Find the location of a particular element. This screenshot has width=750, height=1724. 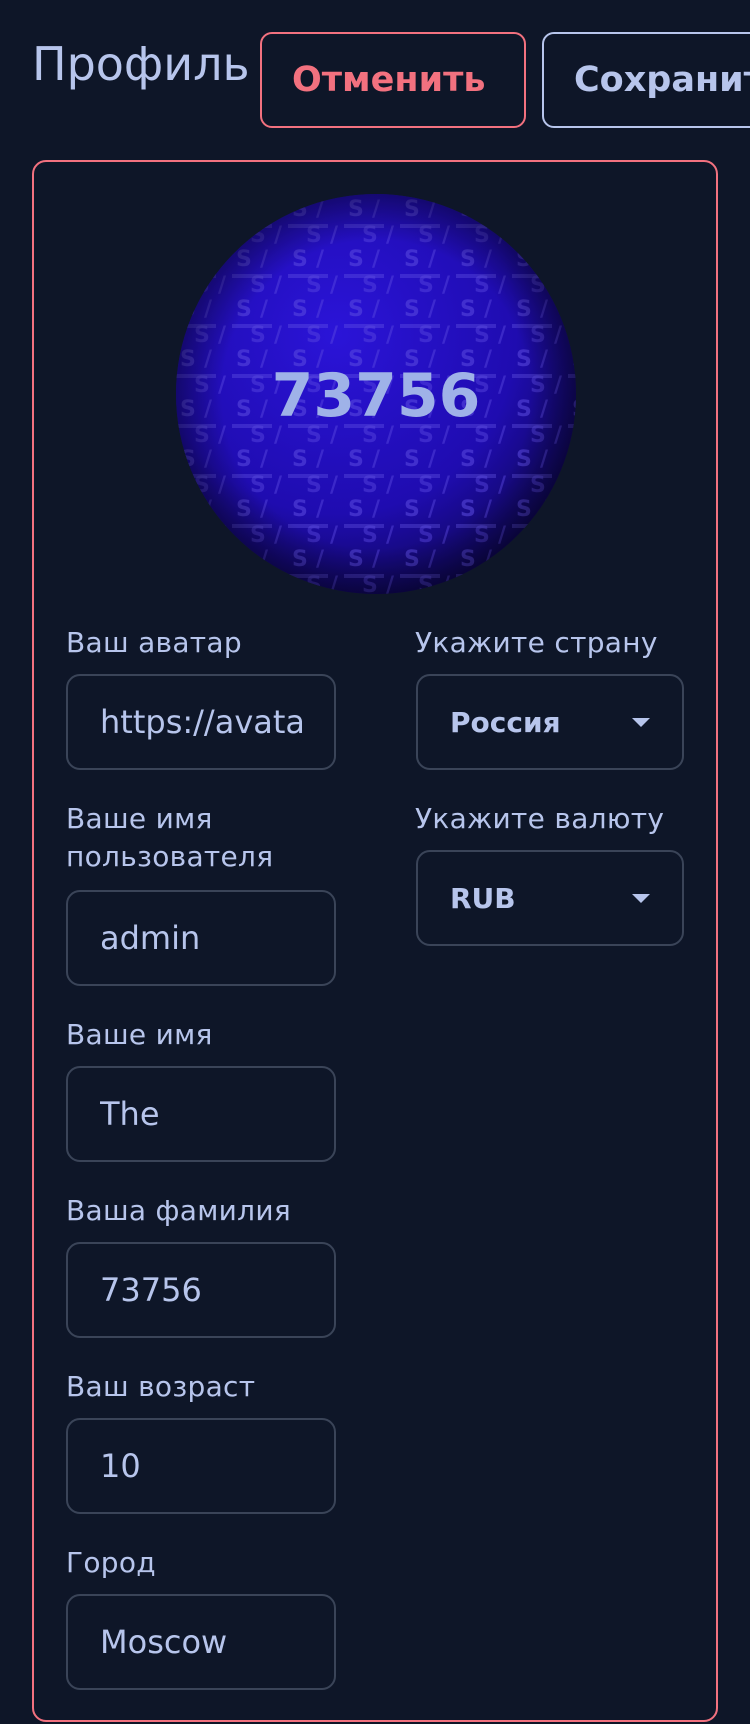

save-button: Сохранить is located at coordinates (646, 80).